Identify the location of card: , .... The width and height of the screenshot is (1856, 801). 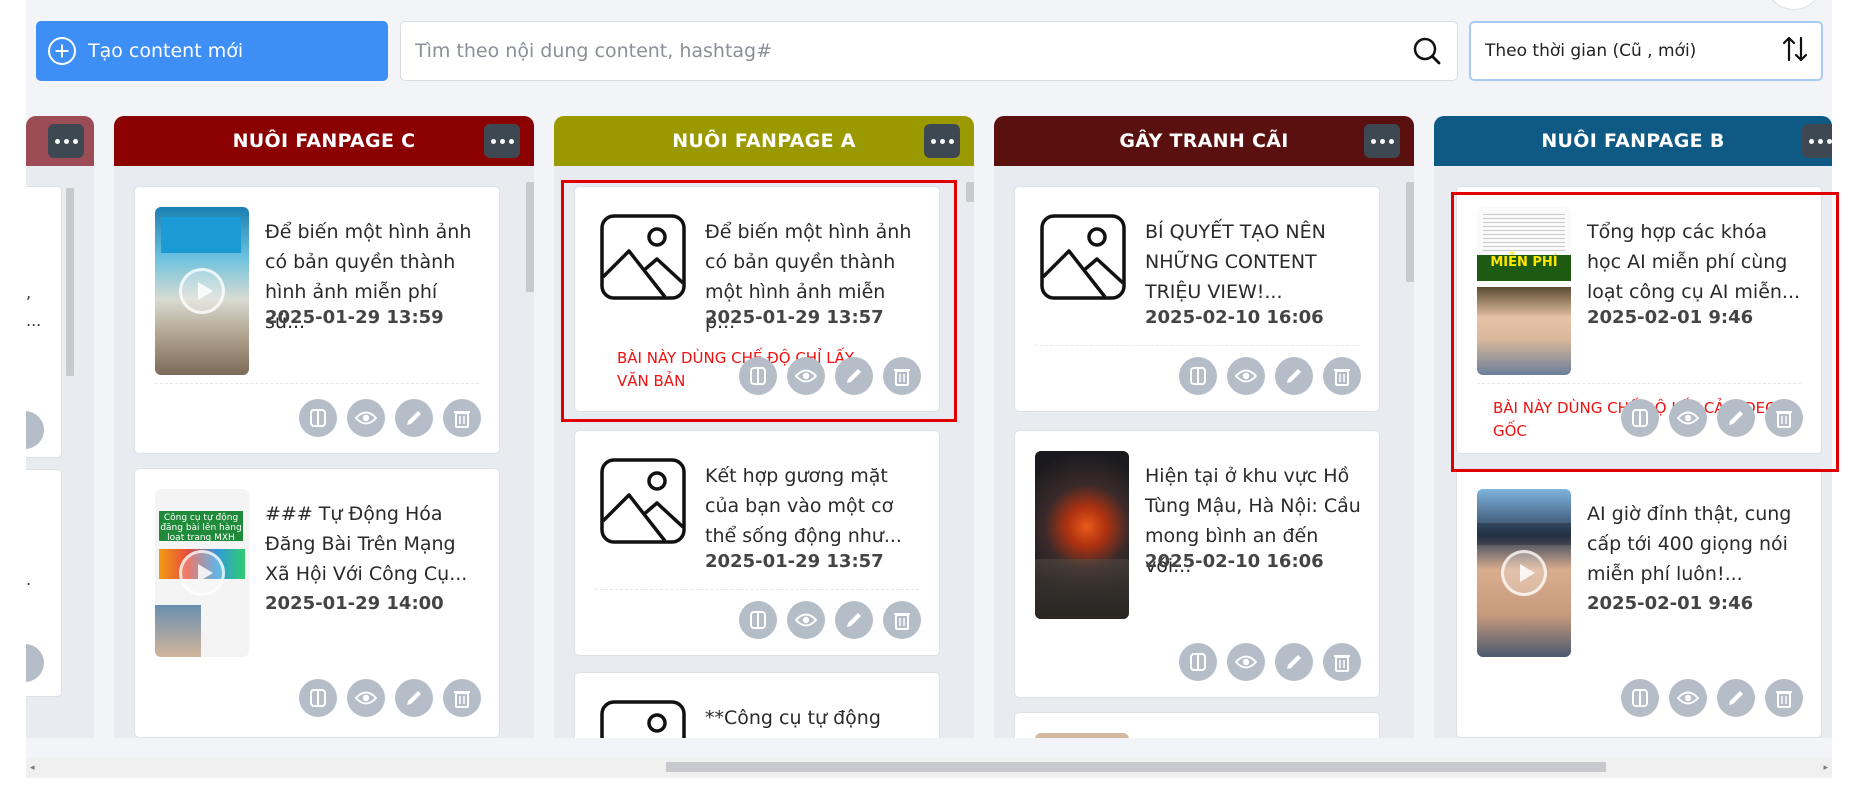
(44, 322).